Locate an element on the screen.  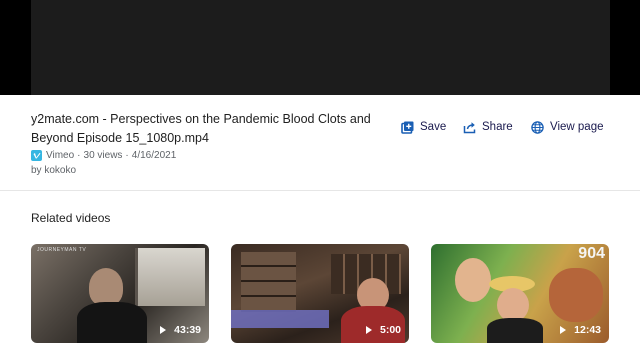
video-duration: 43:39 is located at coordinates (180, 330).